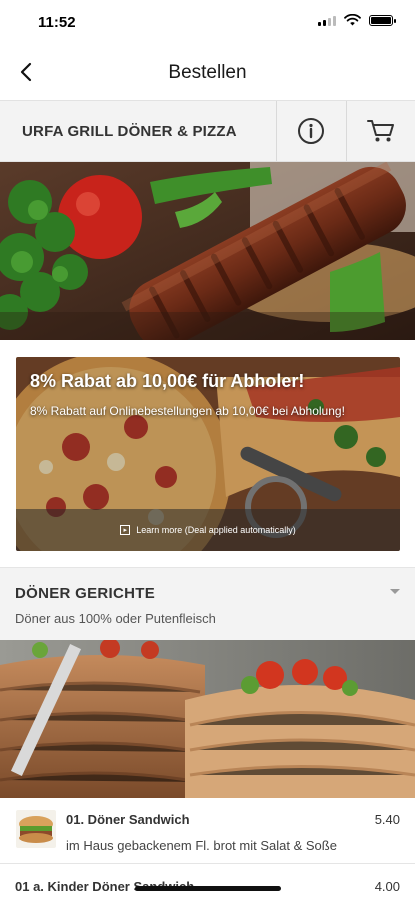 Image resolution: width=415 pixels, height=900 pixels. I want to click on cart-button, so click(380, 131).